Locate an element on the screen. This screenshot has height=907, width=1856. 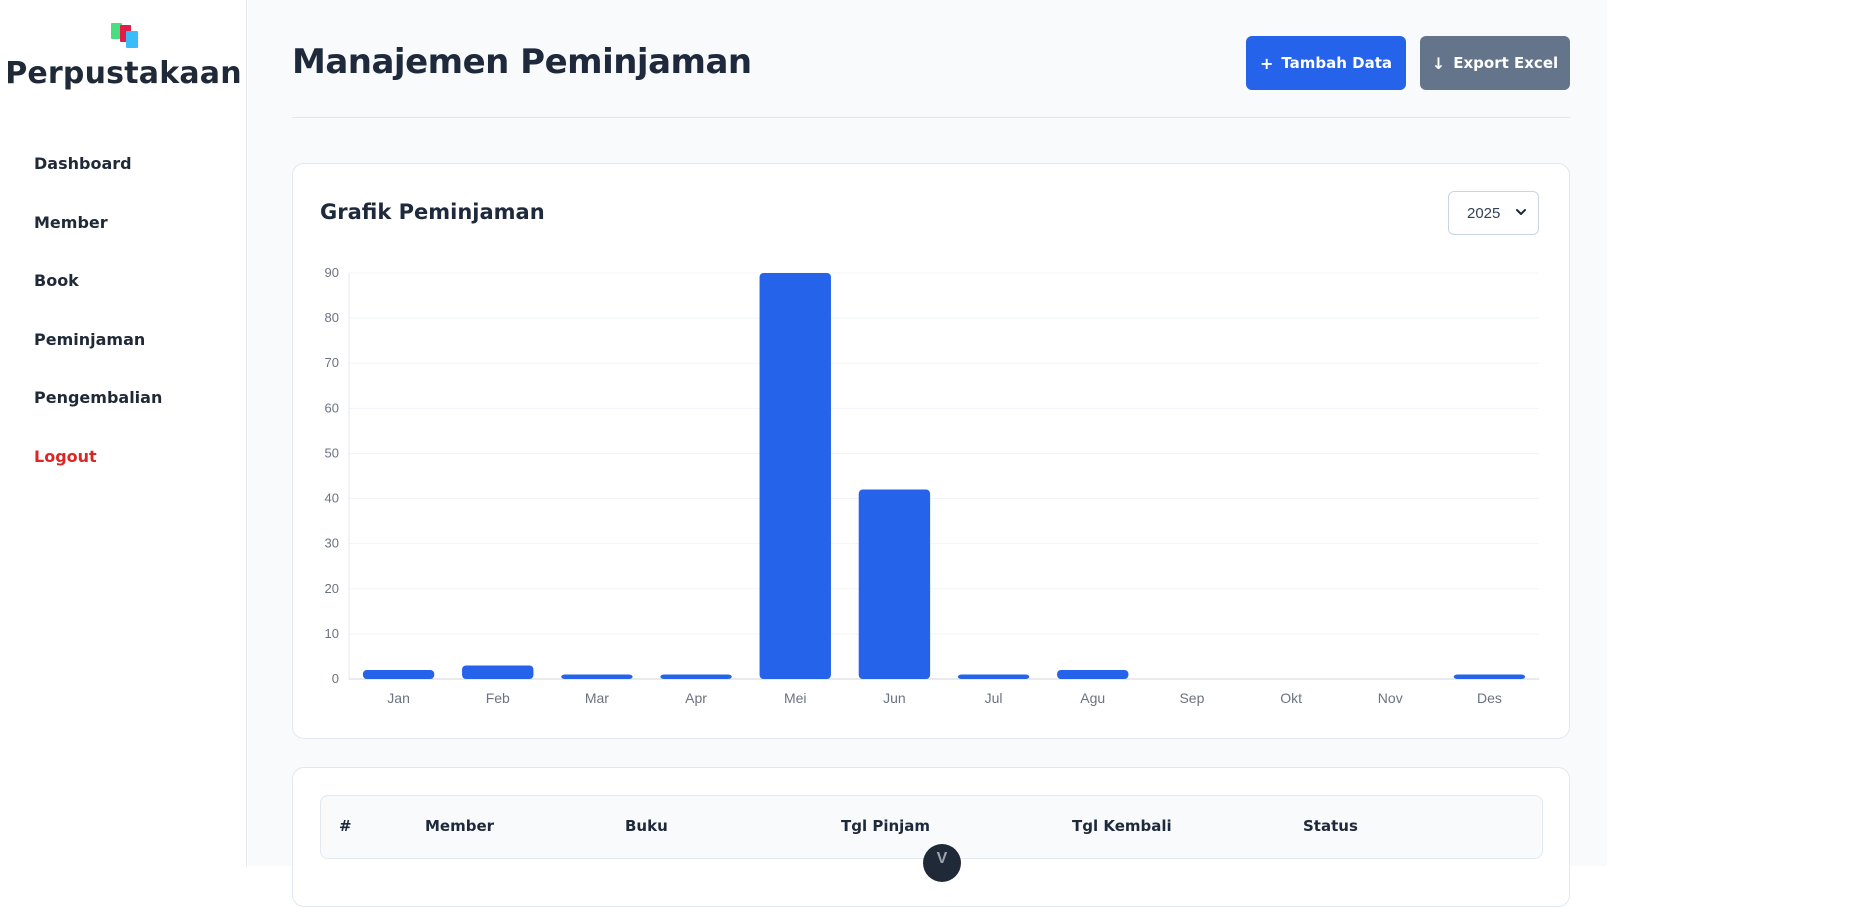
y-tick-label: 30 is located at coordinates (332, 543).